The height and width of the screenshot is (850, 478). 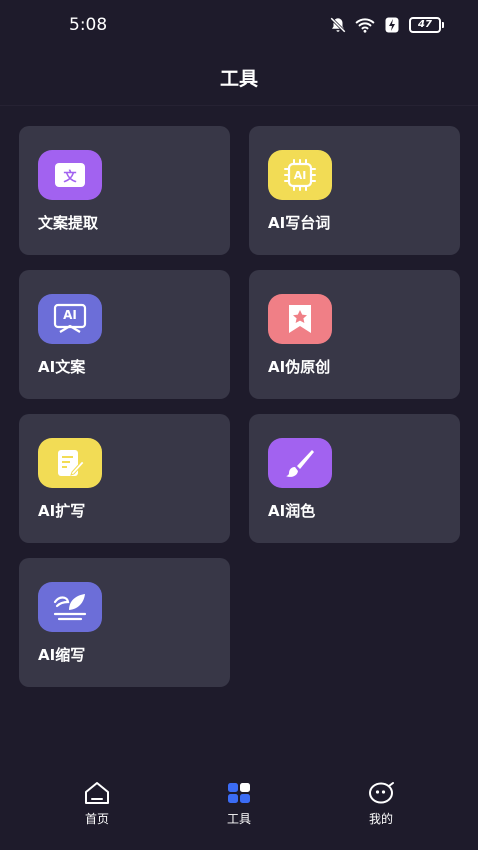 I want to click on tool-card-ai-script: AI AI写台词, so click(x=354, y=190).